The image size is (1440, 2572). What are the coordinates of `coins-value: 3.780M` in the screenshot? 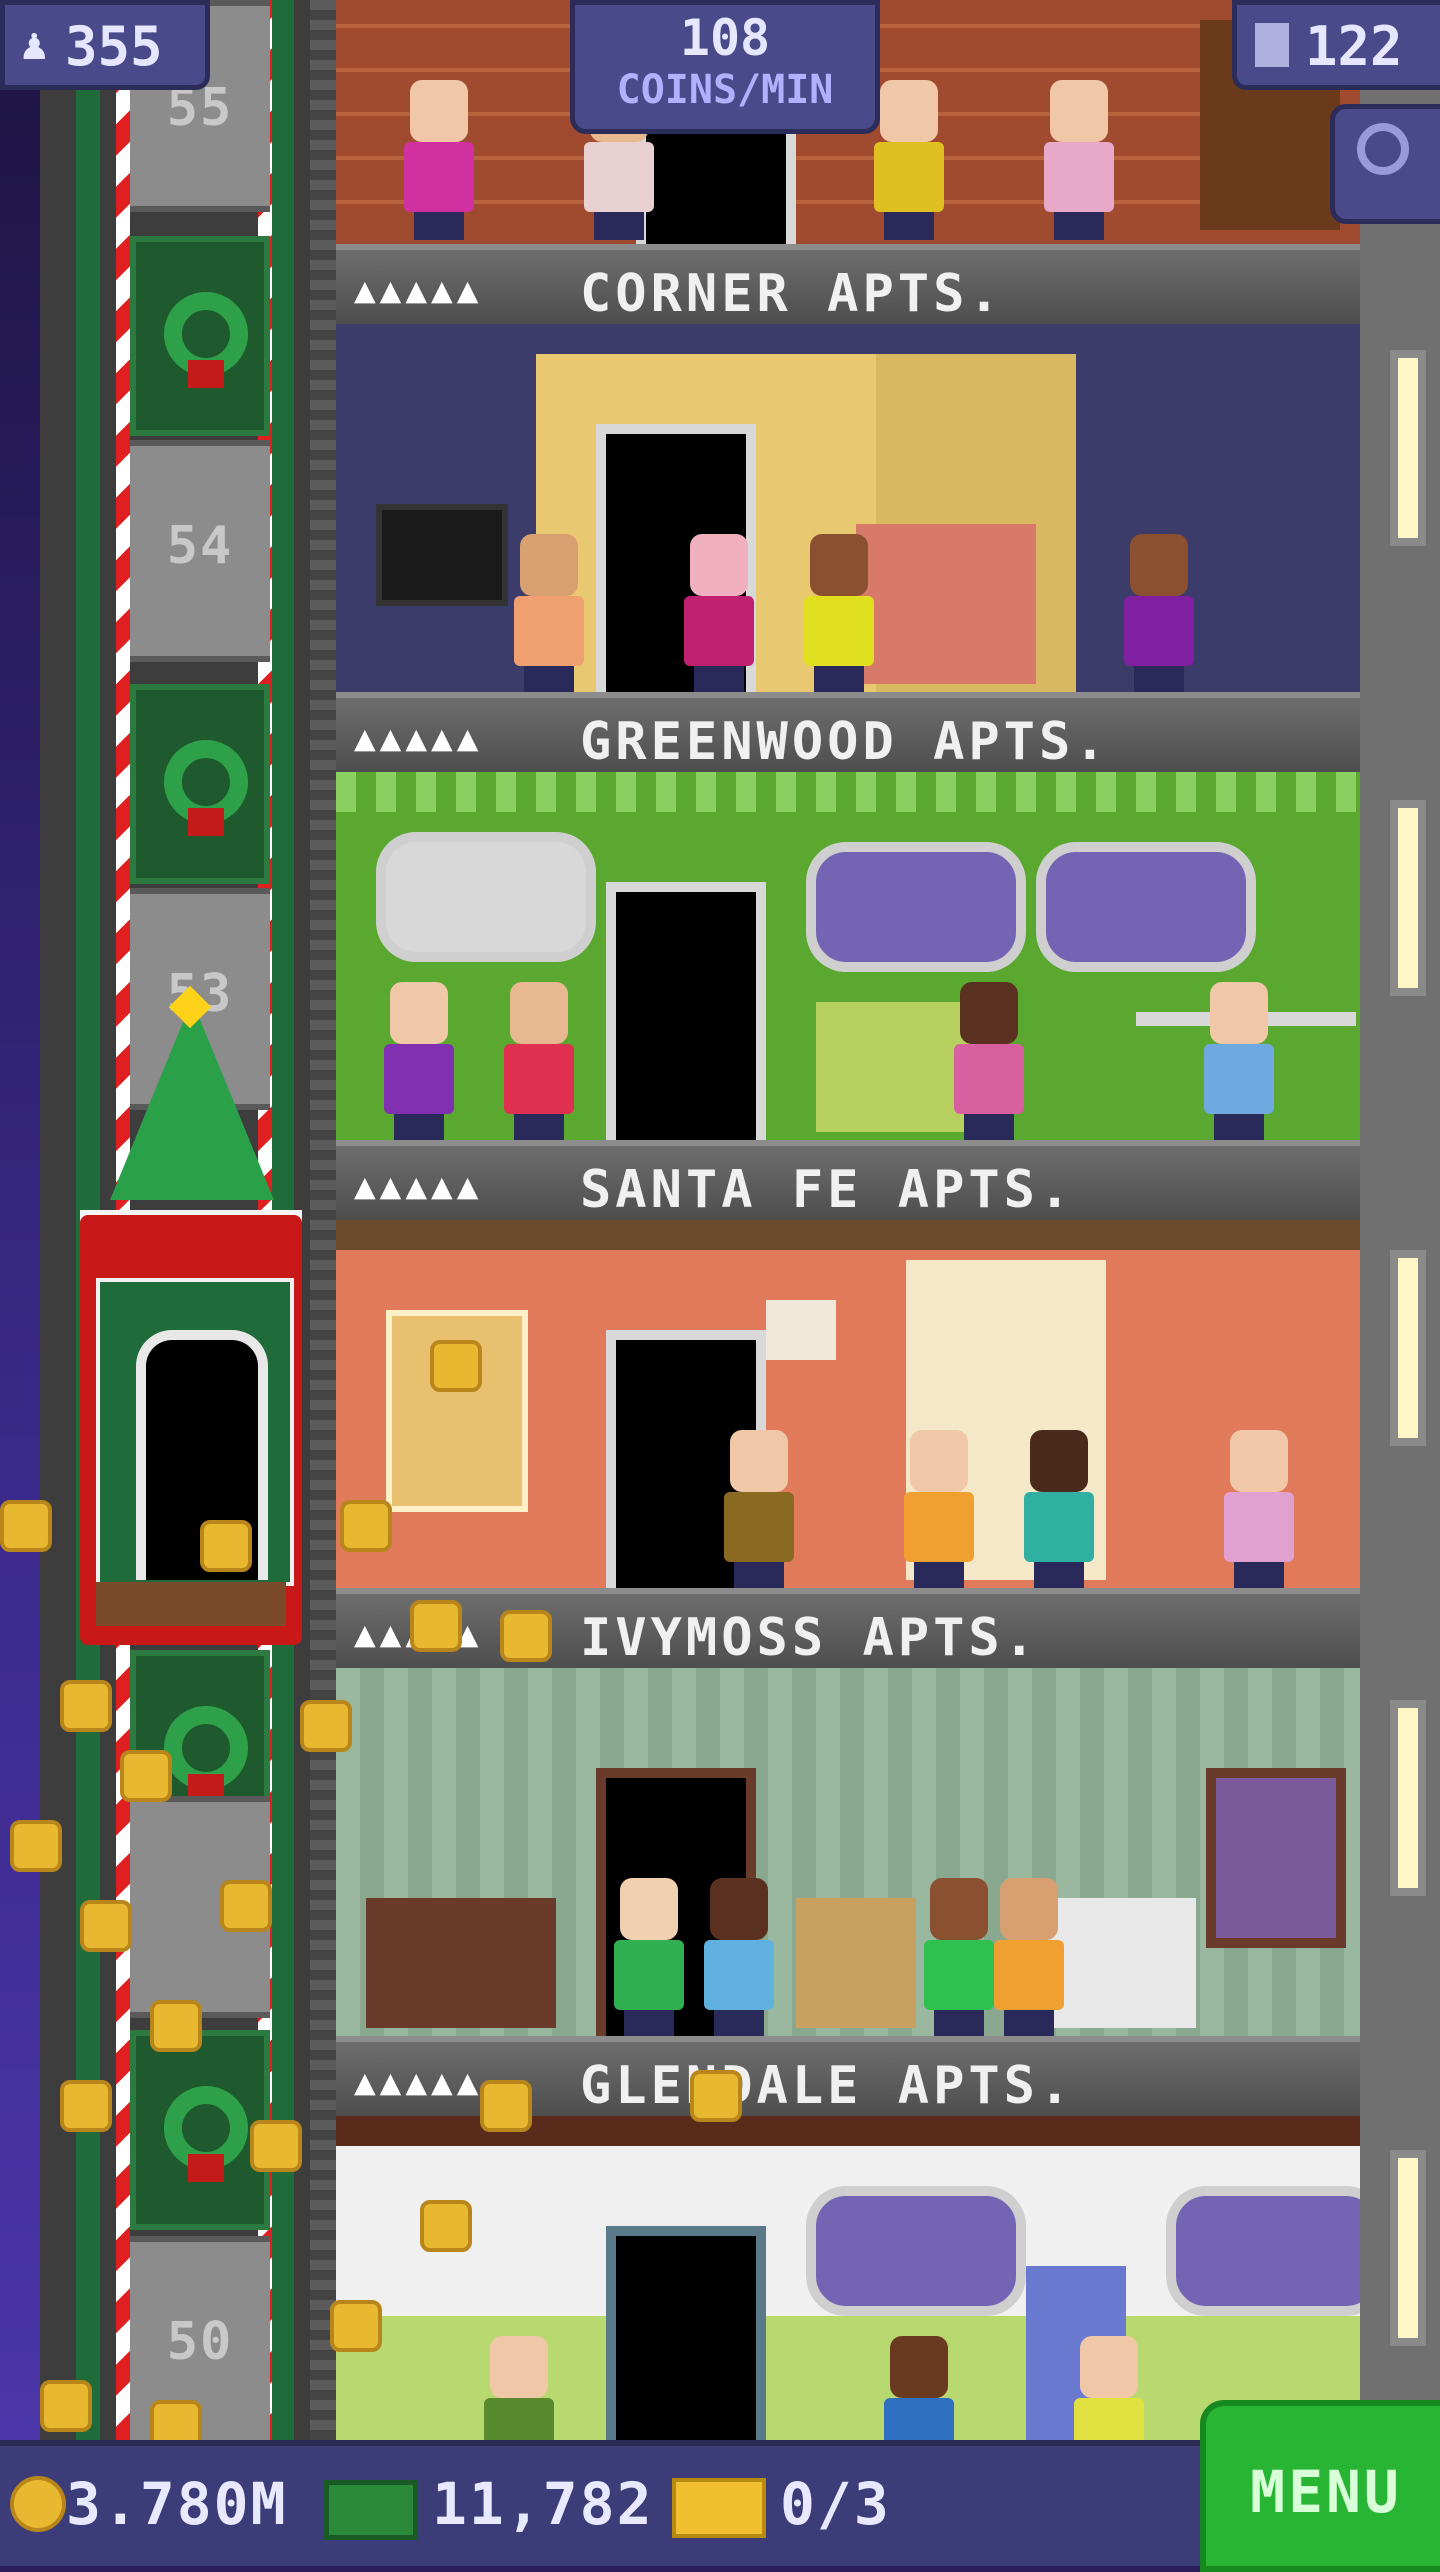 It's located at (177, 2504).